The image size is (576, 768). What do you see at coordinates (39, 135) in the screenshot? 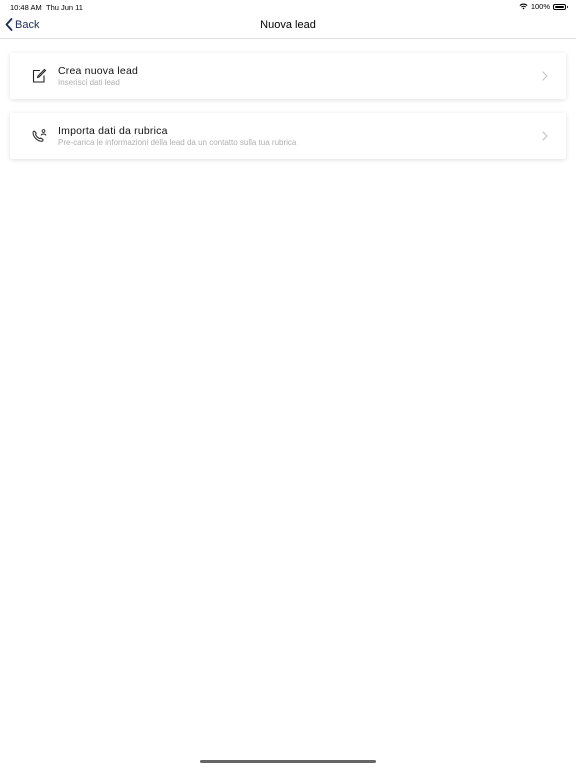
I see `phone-contact-icon` at bounding box center [39, 135].